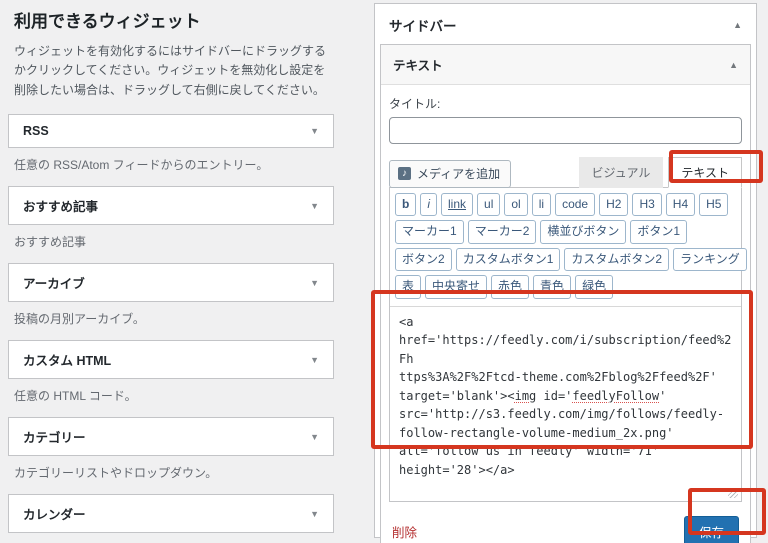 The width and height of the screenshot is (768, 543). What do you see at coordinates (621, 172) in the screenshot?
I see `tab-visual: ビジュアル` at bounding box center [621, 172].